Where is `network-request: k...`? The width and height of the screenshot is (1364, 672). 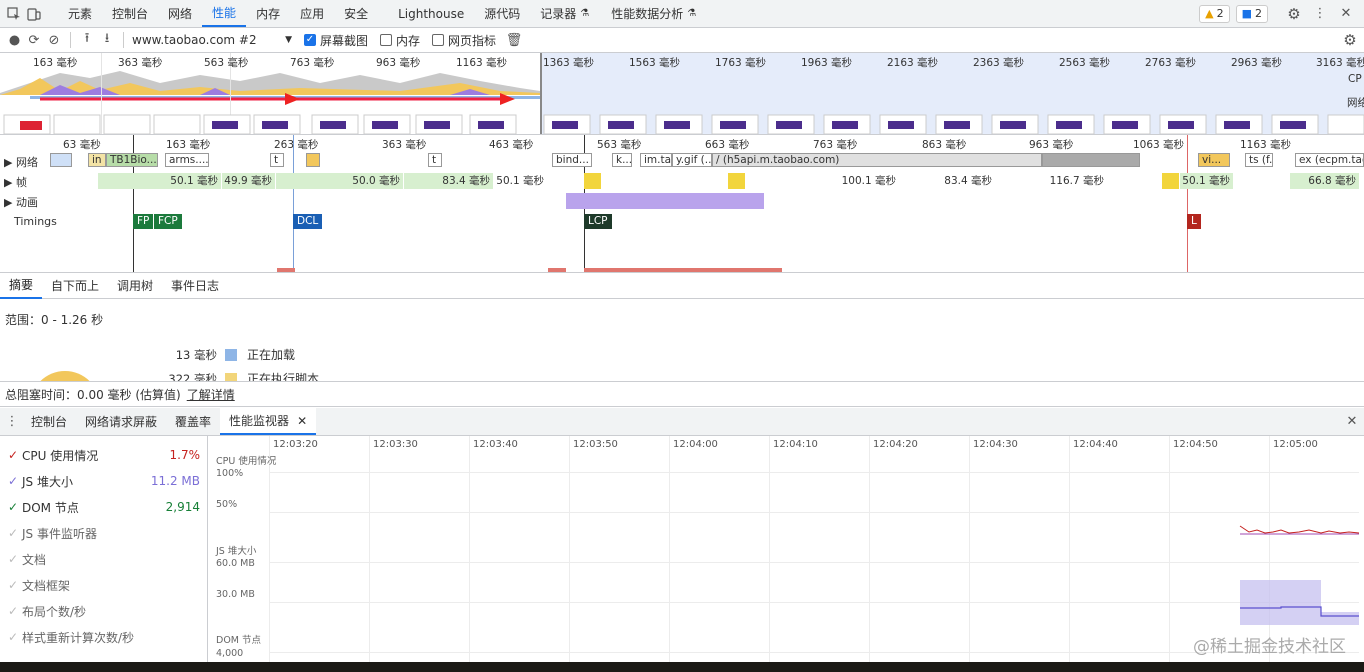 network-request: k... is located at coordinates (622, 160).